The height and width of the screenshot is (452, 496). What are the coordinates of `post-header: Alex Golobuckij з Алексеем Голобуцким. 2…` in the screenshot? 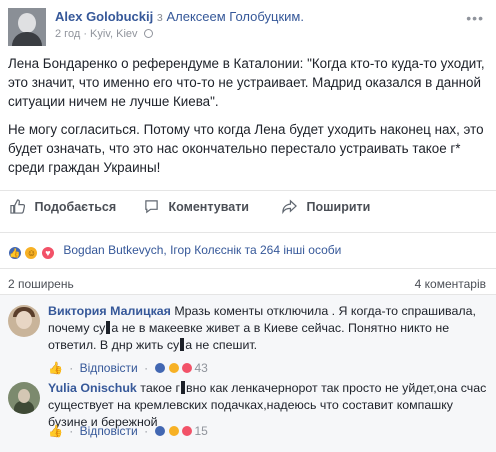 It's located at (248, 27).